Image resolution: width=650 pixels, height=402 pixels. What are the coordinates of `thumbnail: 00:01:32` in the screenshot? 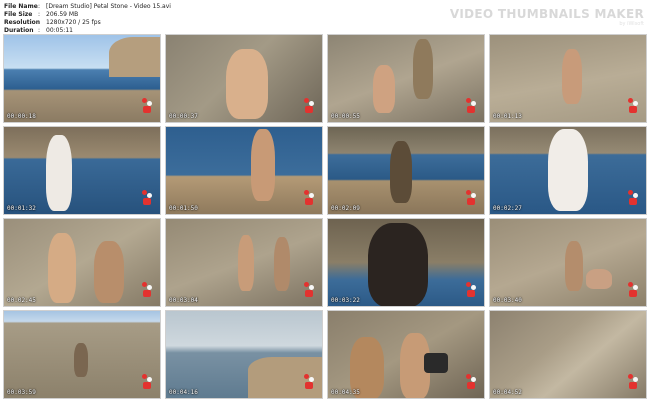 It's located at (82, 170).